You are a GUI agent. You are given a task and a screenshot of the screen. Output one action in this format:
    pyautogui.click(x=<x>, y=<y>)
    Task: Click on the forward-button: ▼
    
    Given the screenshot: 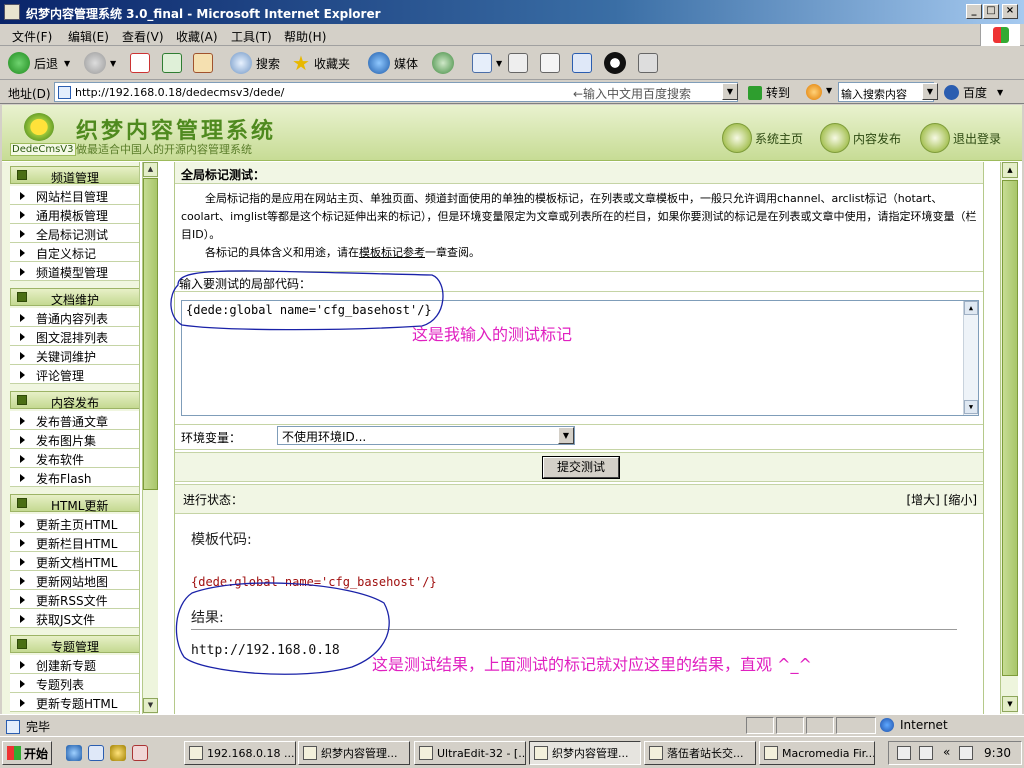 What is the action you would take?
    pyautogui.click(x=100, y=63)
    